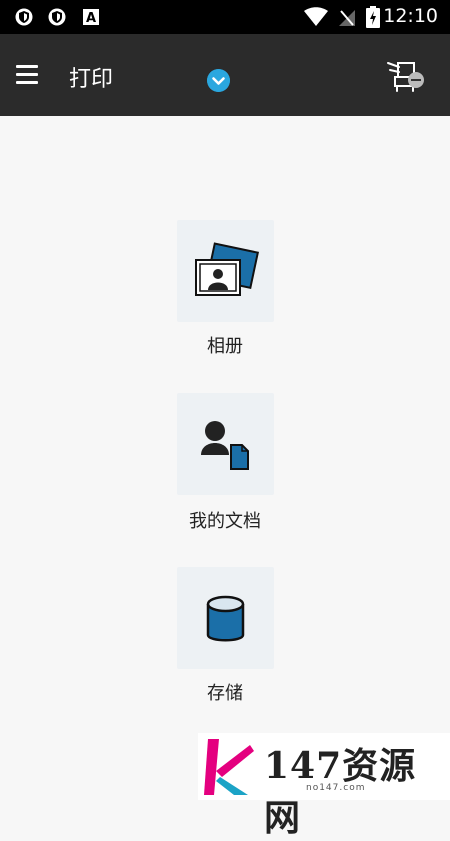 This screenshot has height=841, width=450. I want to click on wifi-icon, so click(316, 16).